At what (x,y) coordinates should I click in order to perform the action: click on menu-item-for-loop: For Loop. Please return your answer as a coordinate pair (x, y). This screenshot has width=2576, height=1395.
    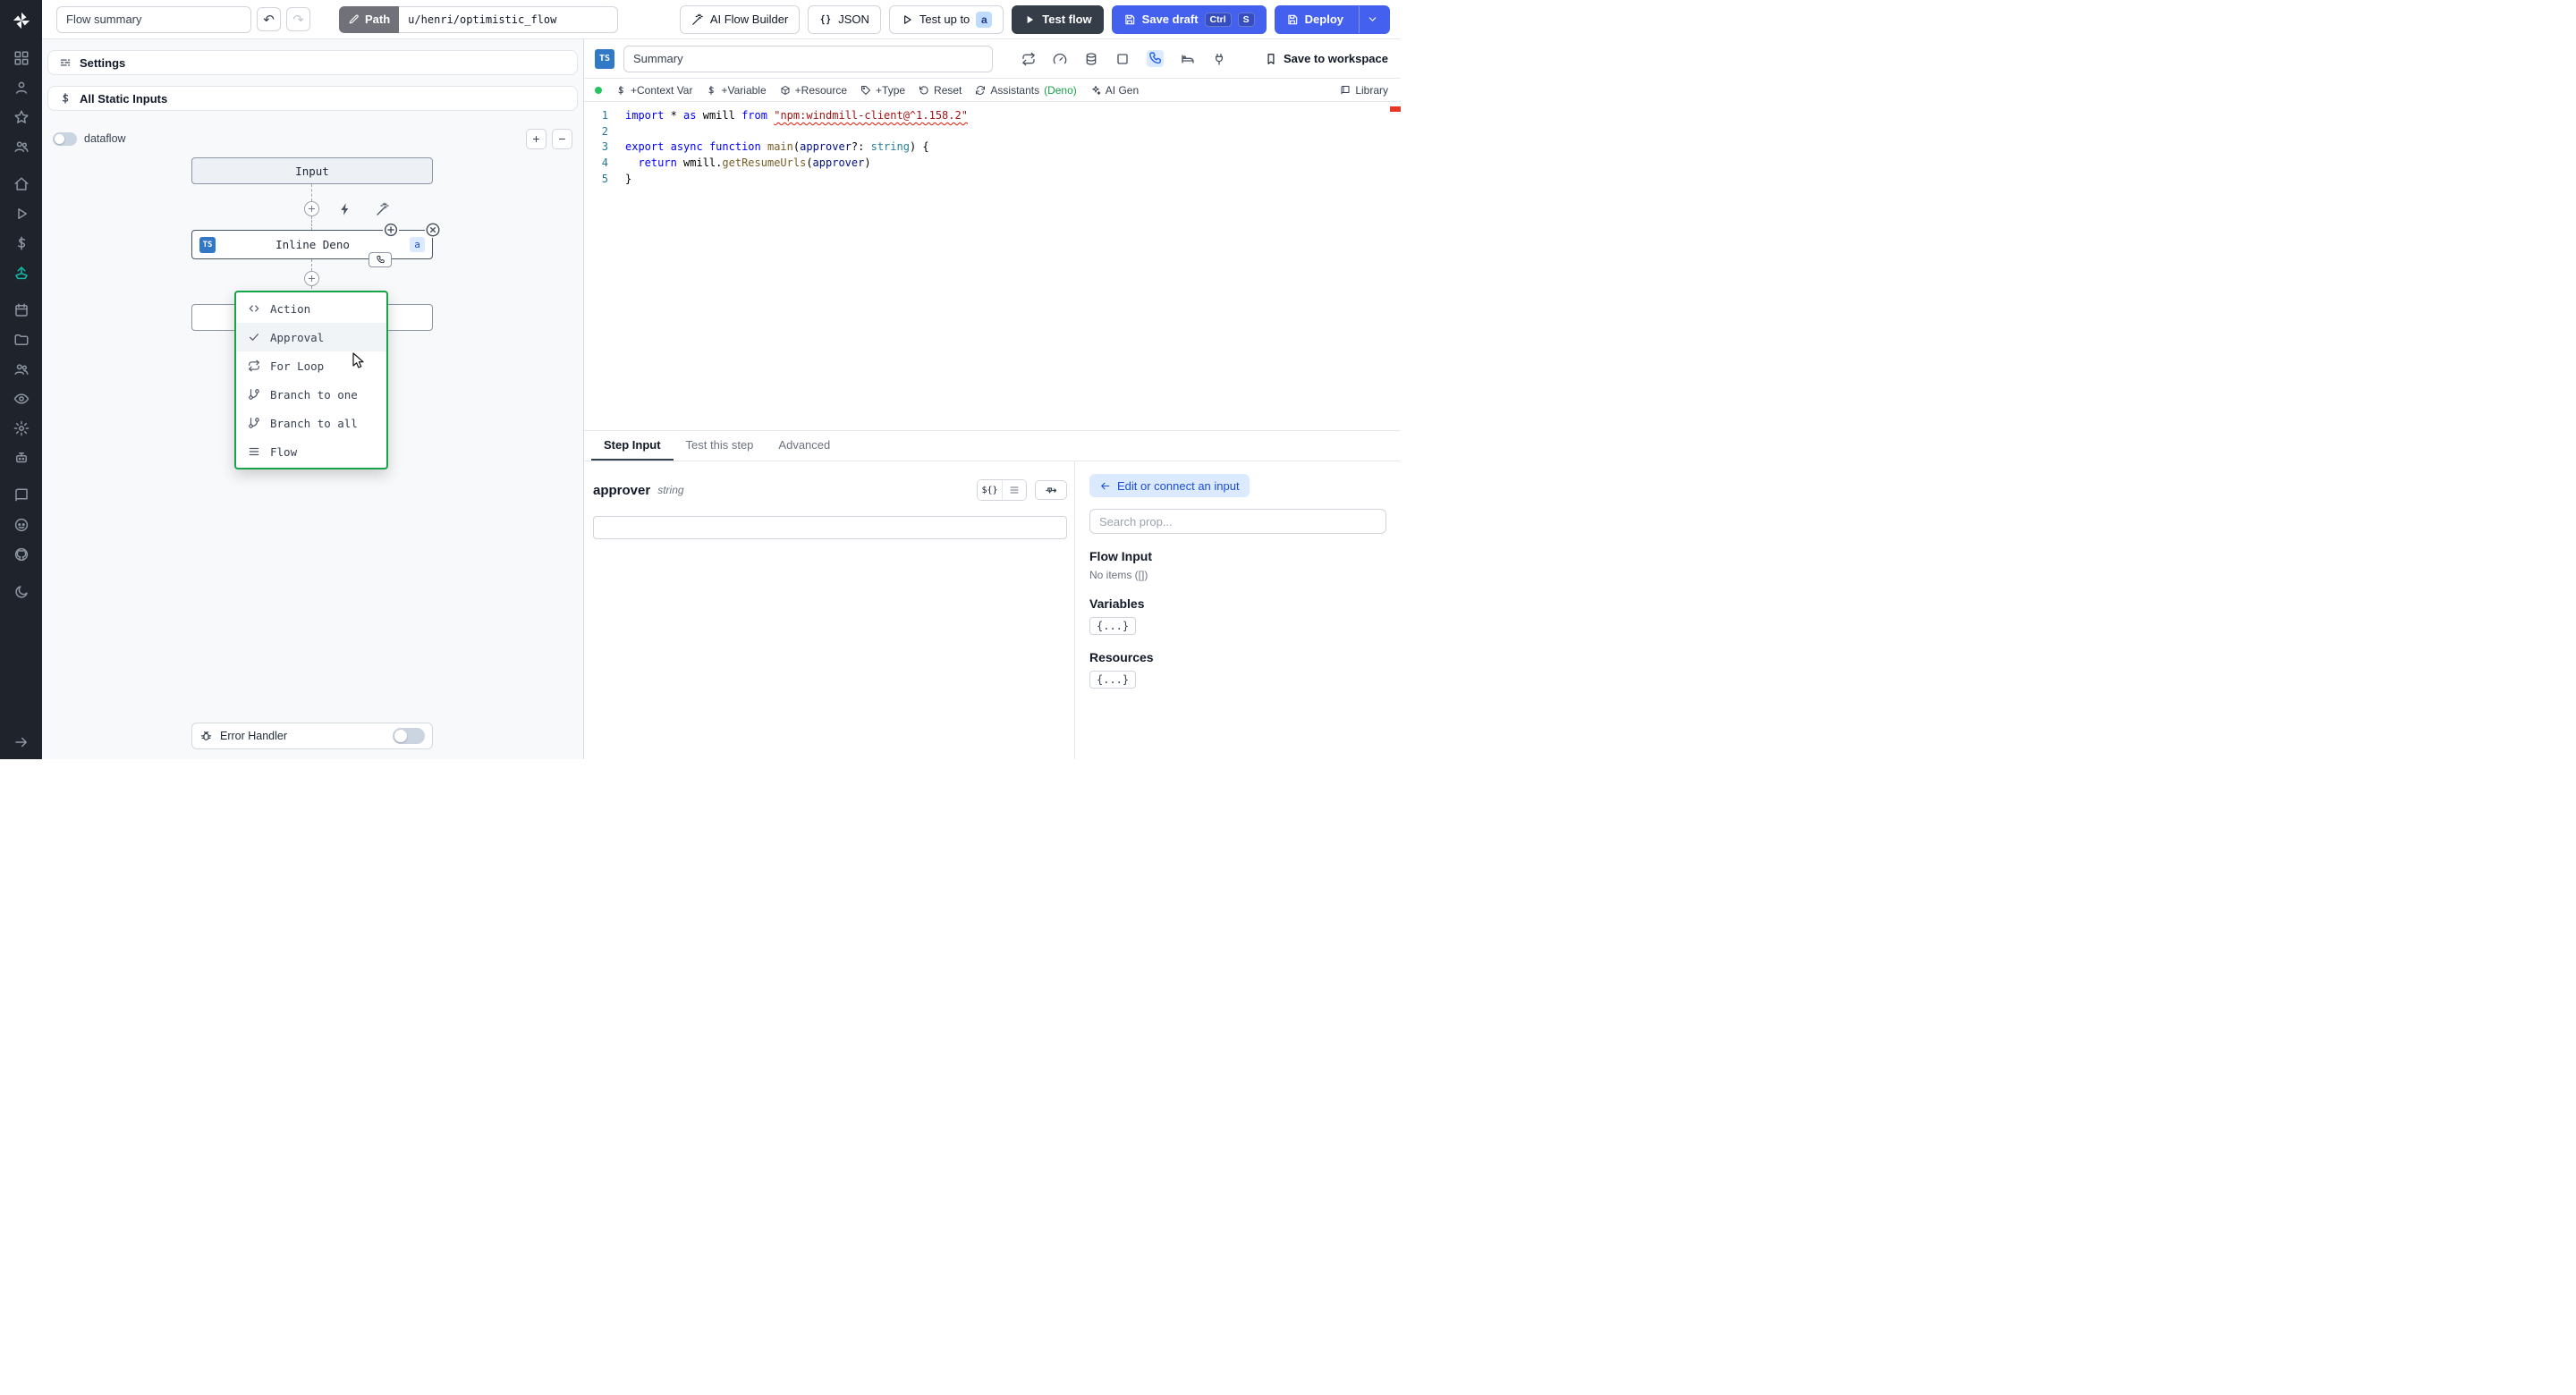
    Looking at the image, I should click on (311, 365).